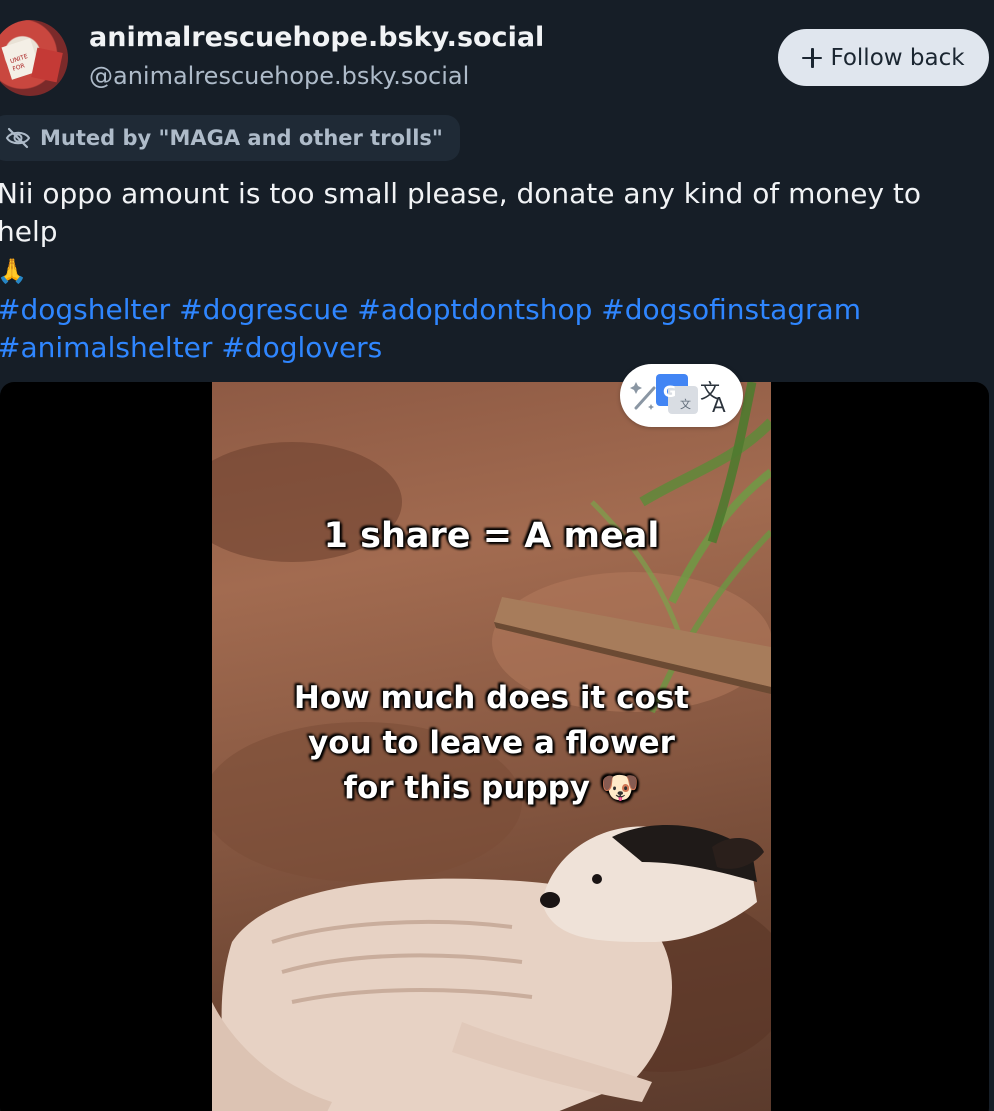 The height and width of the screenshot is (1111, 994). Describe the element at coordinates (241, 138) in the screenshot. I see `muted-label: Muted by "MAGA and other trolls"` at that location.